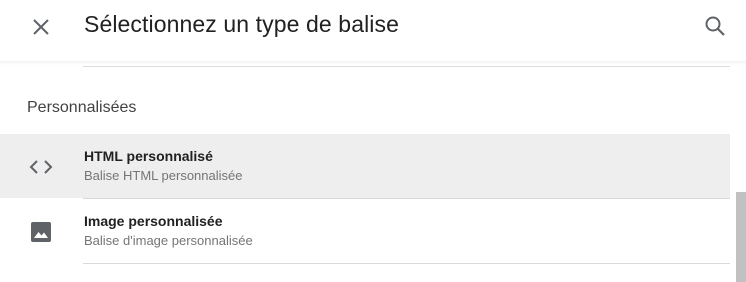 This screenshot has height=282, width=746. Describe the element at coordinates (241, 24) in the screenshot. I see `panel-title: Sélectionnez un type de balise` at that location.